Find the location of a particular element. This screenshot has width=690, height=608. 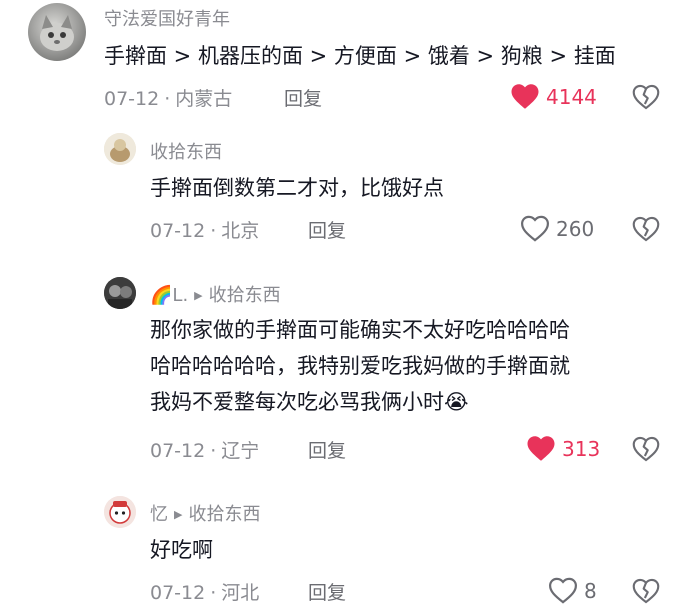

comment-meta: 07-12 · 内蒙古 is located at coordinates (168, 99).